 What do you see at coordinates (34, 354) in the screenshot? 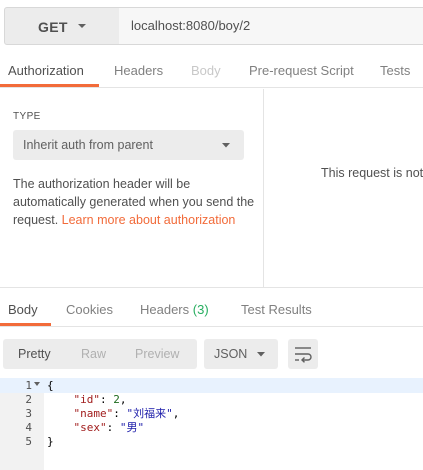
I see `pretty-button: Pretty` at bounding box center [34, 354].